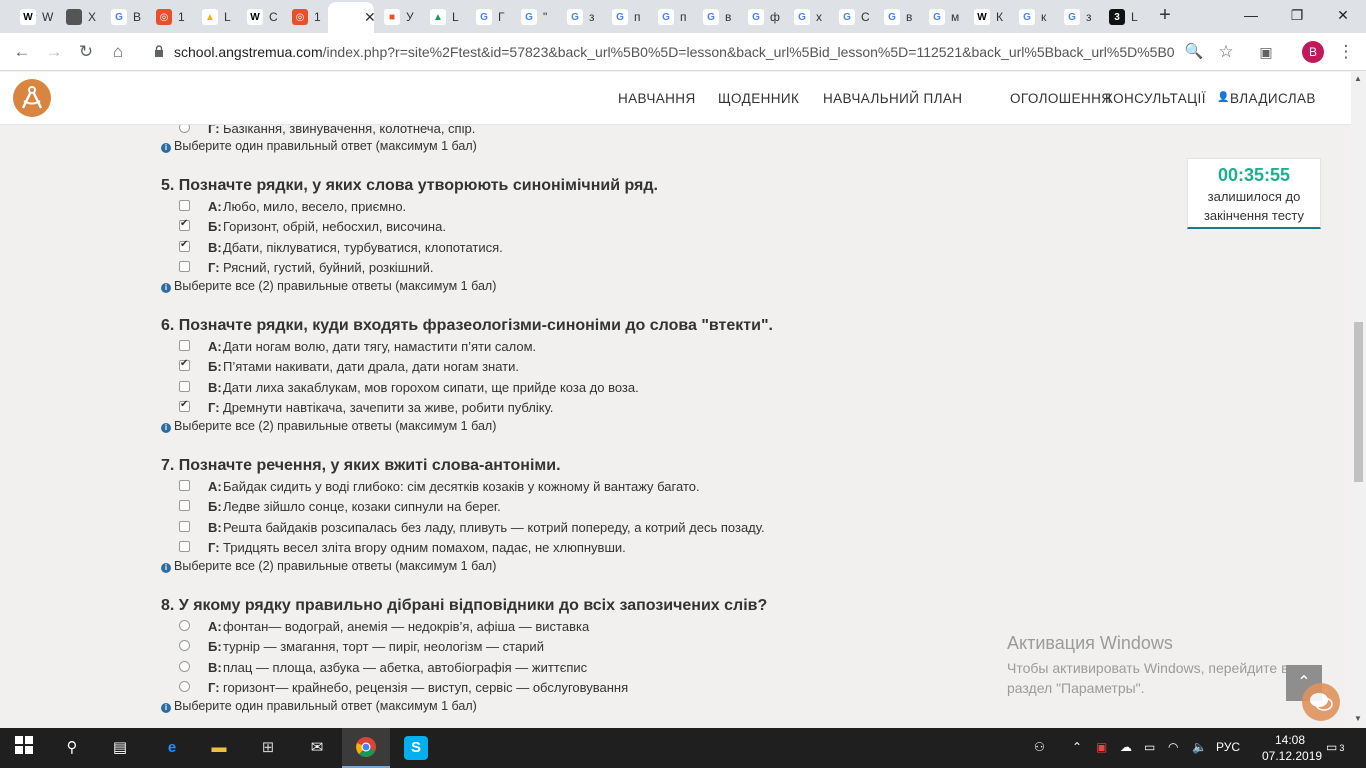  Describe the element at coordinates (1121, 17) in the screenshot. I see `browser-tab: 3L` at that location.